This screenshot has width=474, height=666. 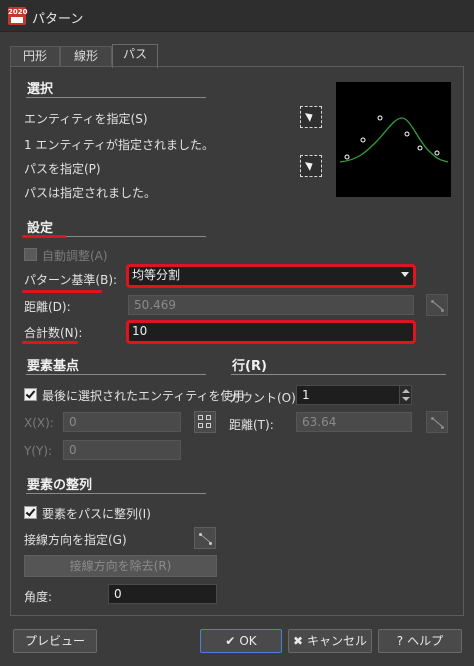 I want to click on distance-input: 50.469, so click(x=271, y=305).